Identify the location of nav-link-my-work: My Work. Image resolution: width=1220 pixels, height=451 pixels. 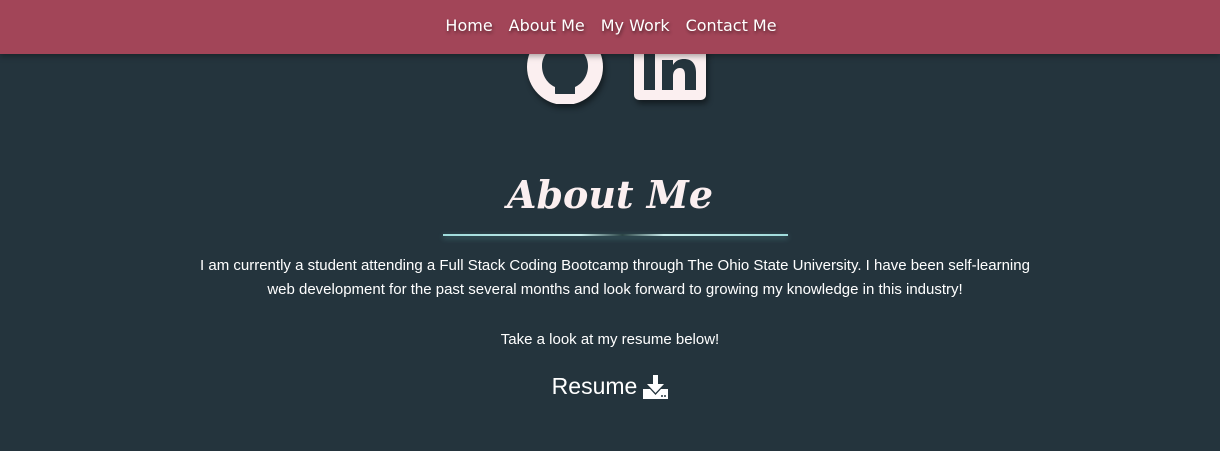
(635, 25).